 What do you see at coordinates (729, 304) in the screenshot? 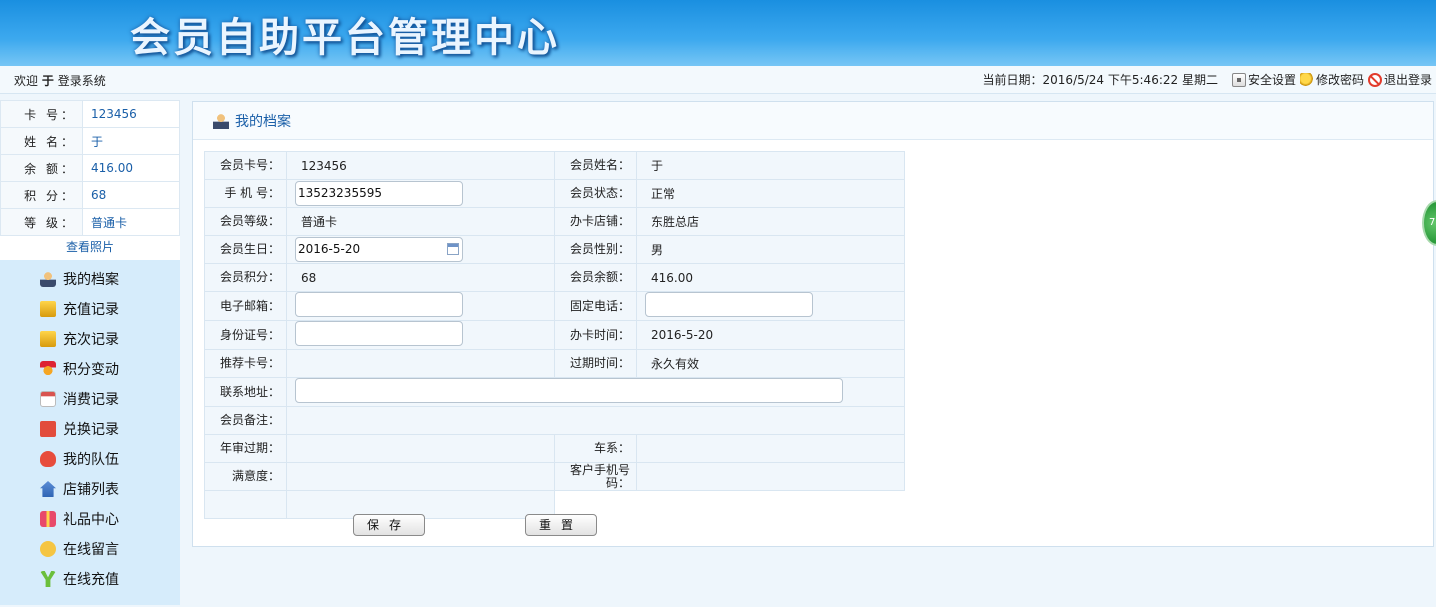
I see `tel-input` at bounding box center [729, 304].